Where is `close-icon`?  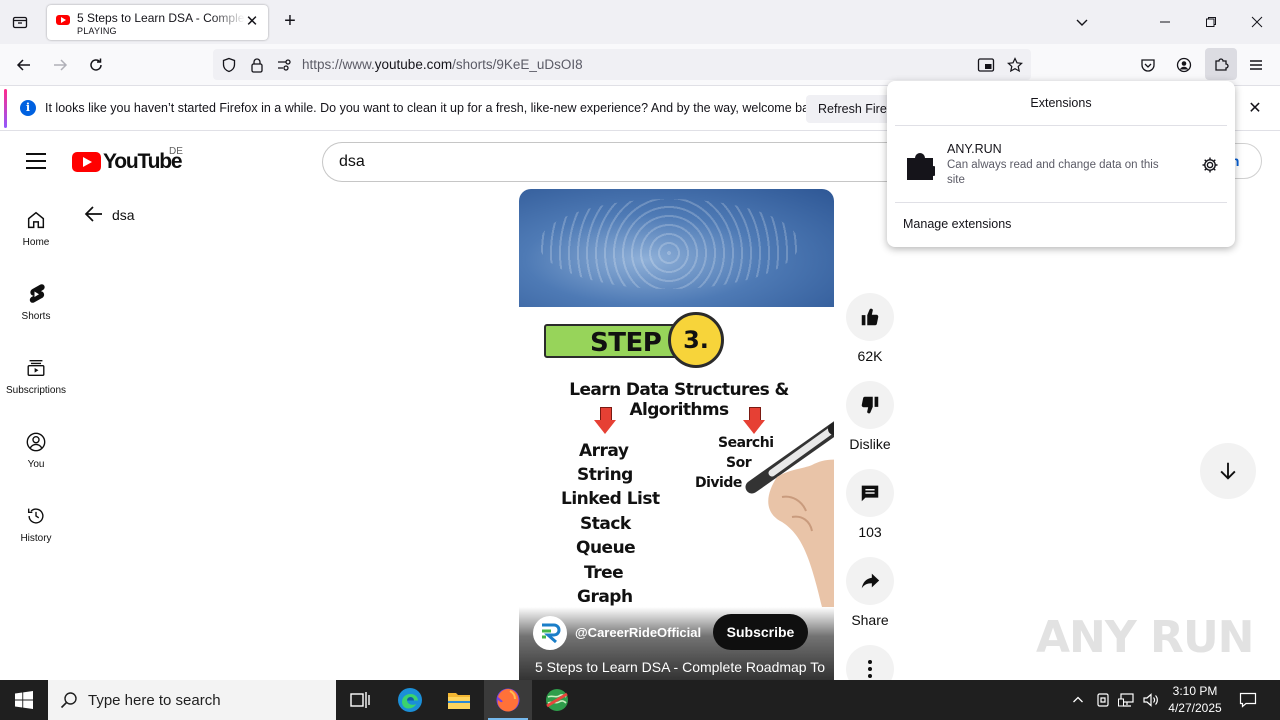 close-icon is located at coordinates (1257, 22).